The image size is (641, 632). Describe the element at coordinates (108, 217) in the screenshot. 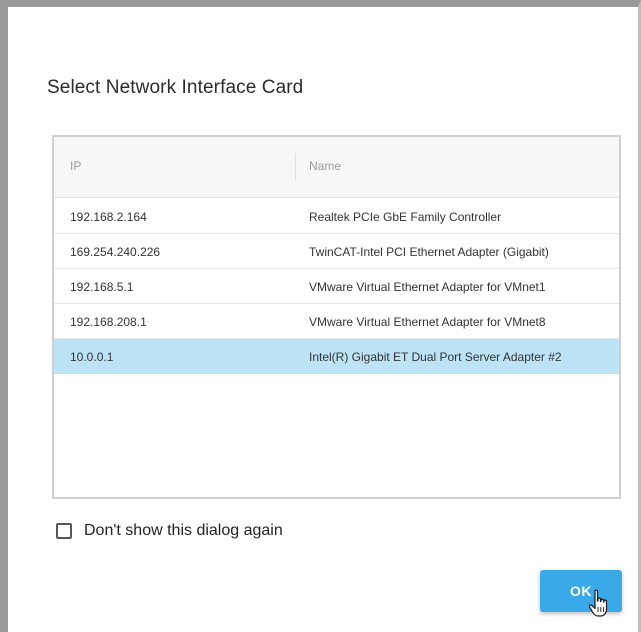

I see `cell-ip: 192.168.2.164` at that location.